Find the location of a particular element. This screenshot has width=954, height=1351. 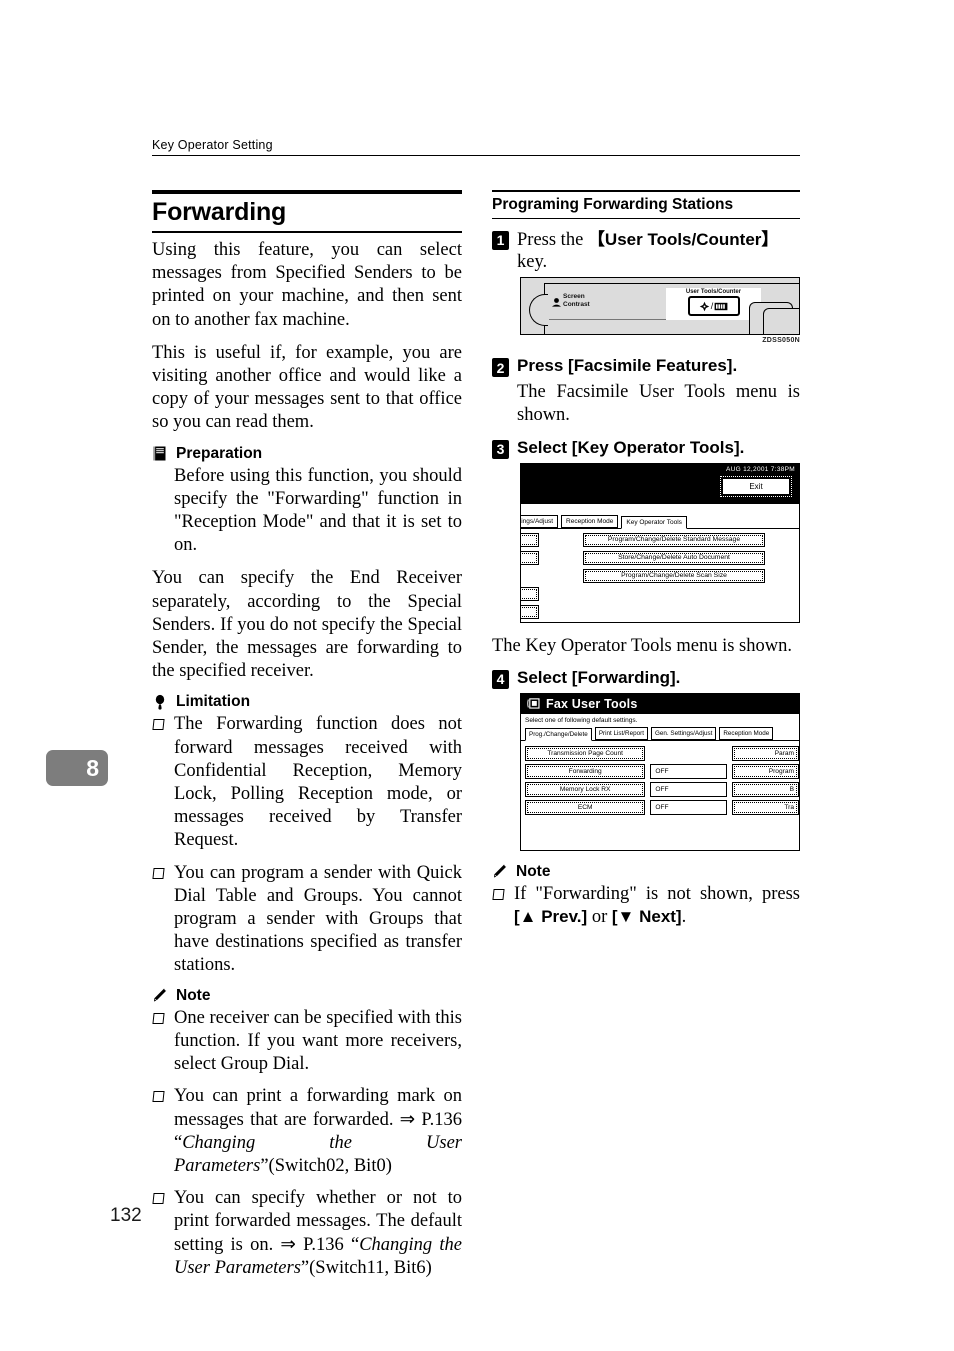

fax-user-tools-title-bar: Fax User Tools is located at coordinates (660, 703).